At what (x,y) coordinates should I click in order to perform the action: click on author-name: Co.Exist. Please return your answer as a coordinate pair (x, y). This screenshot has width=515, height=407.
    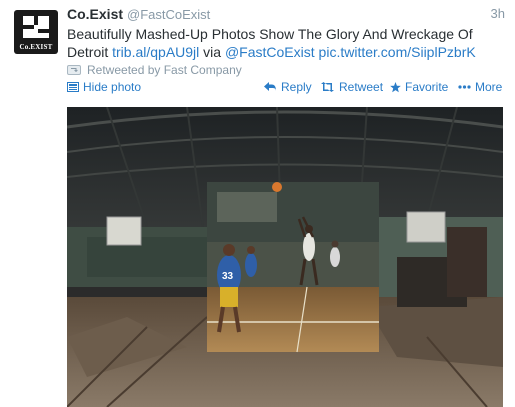
    Looking at the image, I should click on (95, 14).